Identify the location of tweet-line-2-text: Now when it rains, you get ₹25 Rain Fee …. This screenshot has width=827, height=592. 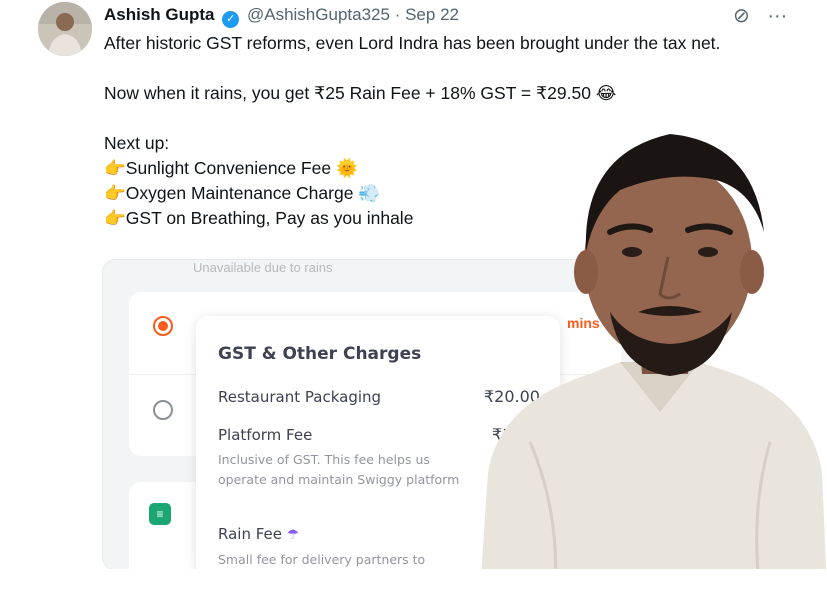
(347, 93).